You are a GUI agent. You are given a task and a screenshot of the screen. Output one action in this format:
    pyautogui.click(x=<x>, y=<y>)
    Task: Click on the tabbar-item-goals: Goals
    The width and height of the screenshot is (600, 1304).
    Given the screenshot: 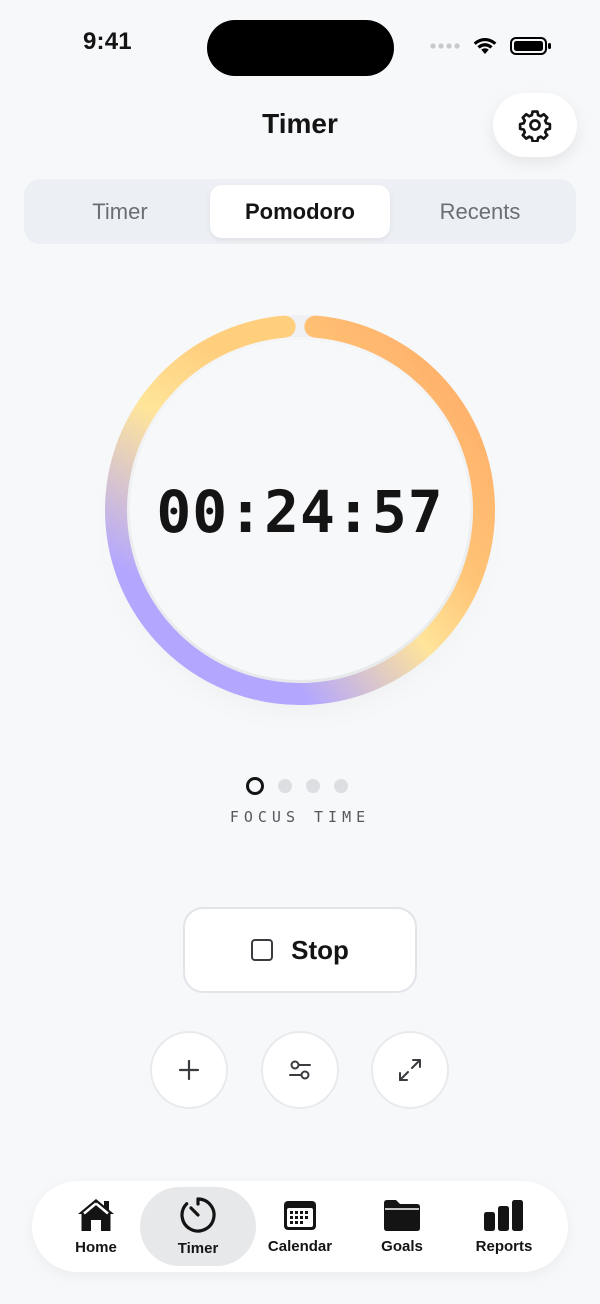 What is the action you would take?
    pyautogui.click(x=402, y=1226)
    